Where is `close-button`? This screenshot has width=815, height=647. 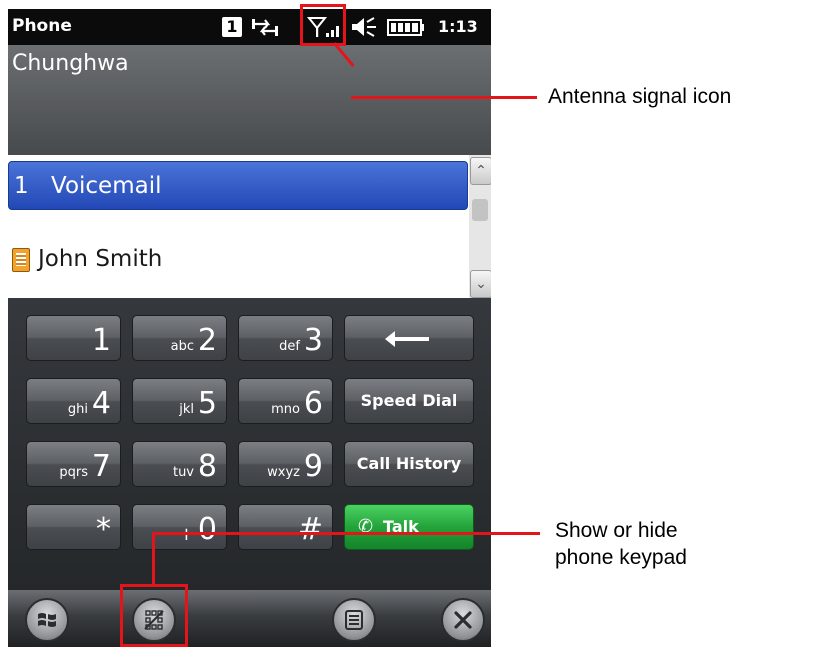
close-button is located at coordinates (463, 620).